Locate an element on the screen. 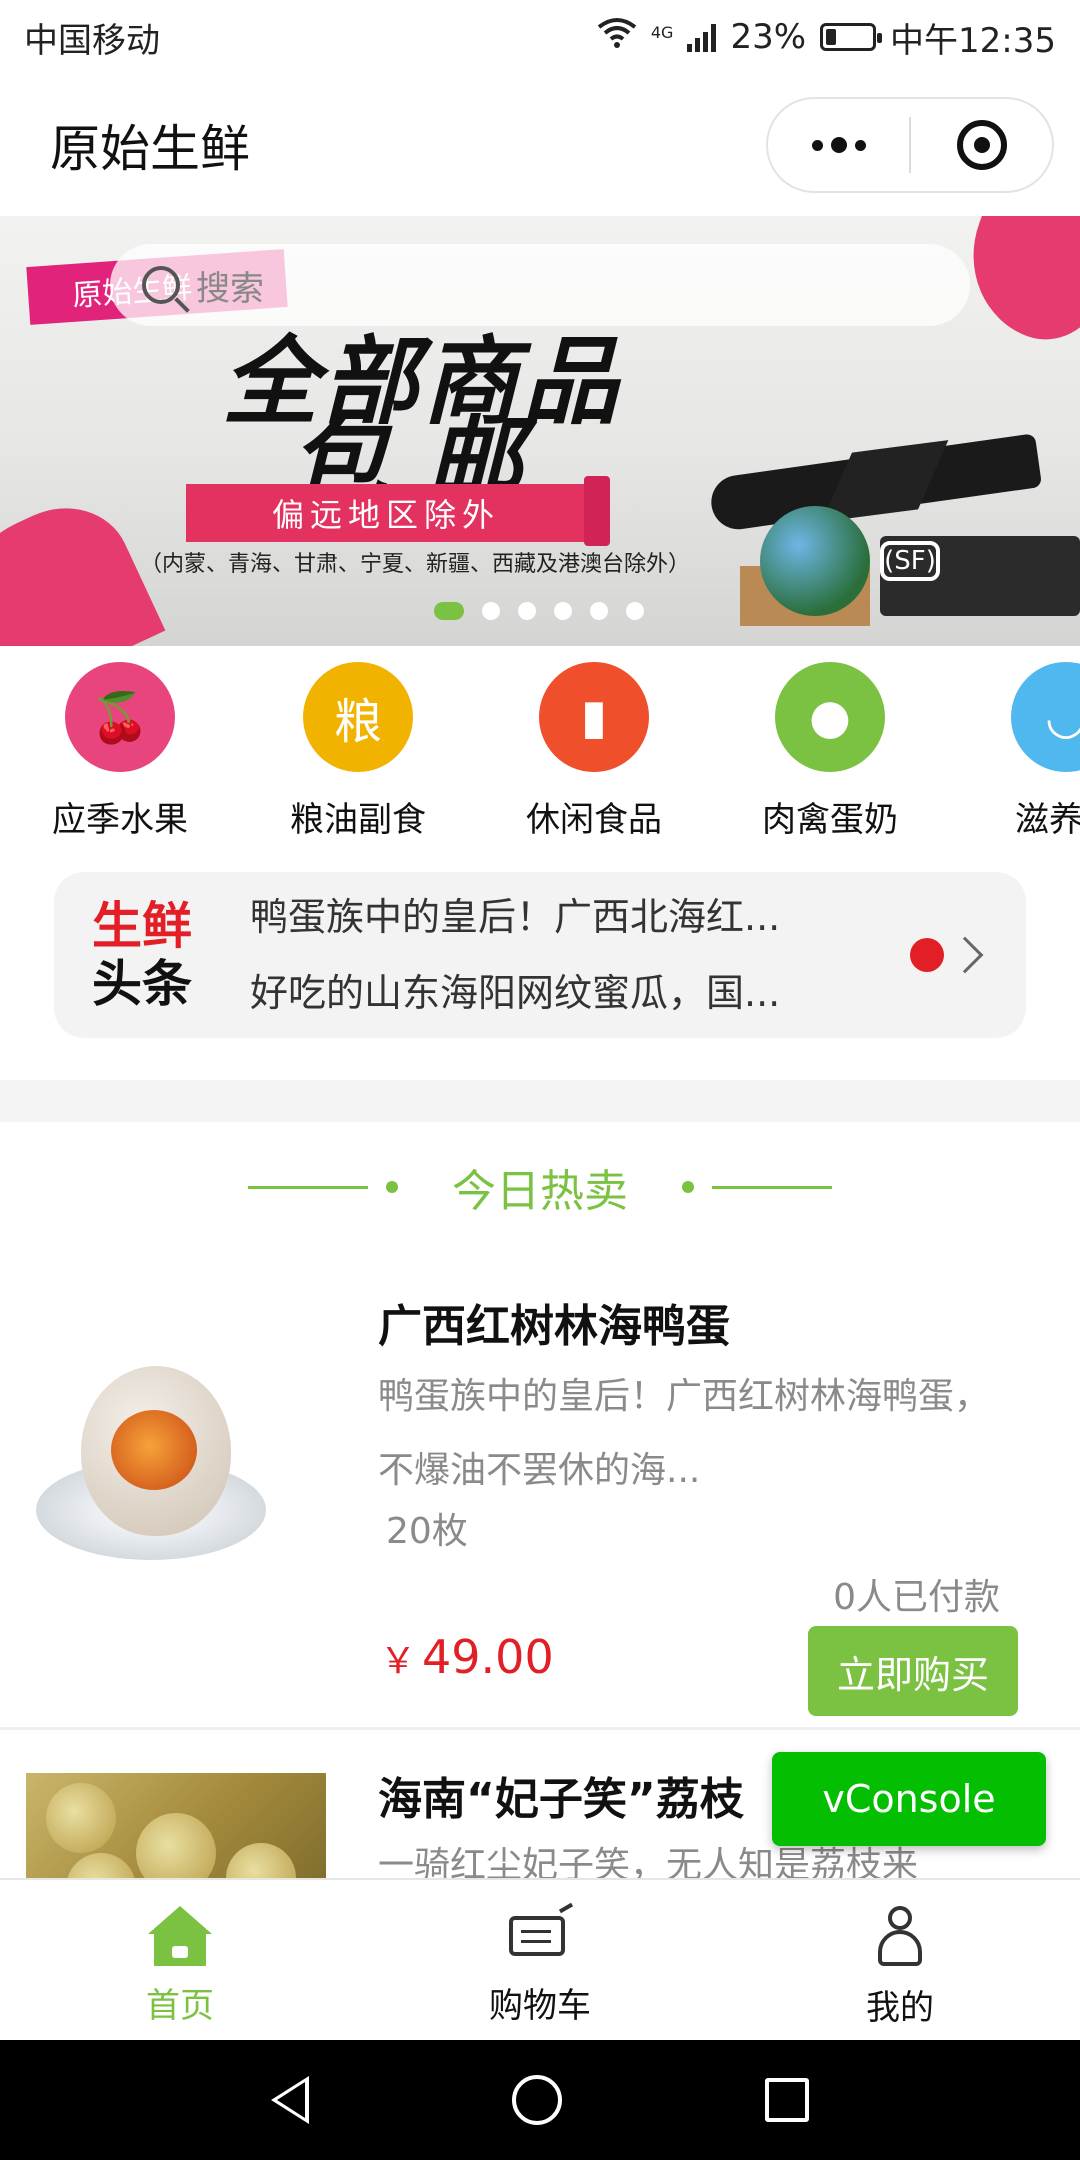 This screenshot has height=2160, width=1080. news-logo: 生鲜 头条 is located at coordinates (147, 955).